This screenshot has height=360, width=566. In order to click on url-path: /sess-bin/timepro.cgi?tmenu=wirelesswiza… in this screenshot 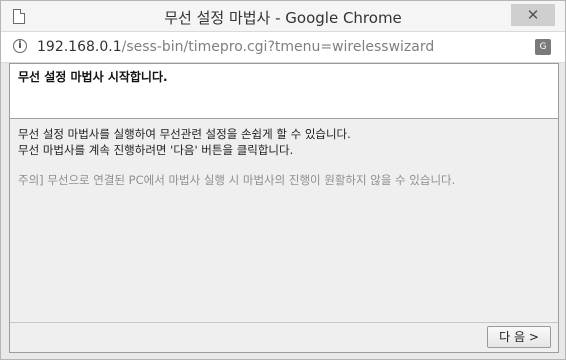, I will do `click(278, 47)`.